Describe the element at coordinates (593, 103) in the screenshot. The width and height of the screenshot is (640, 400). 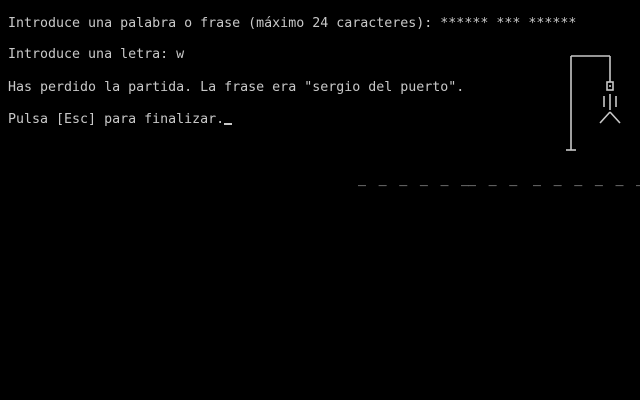
I see `hangman-gallows-icon` at that location.